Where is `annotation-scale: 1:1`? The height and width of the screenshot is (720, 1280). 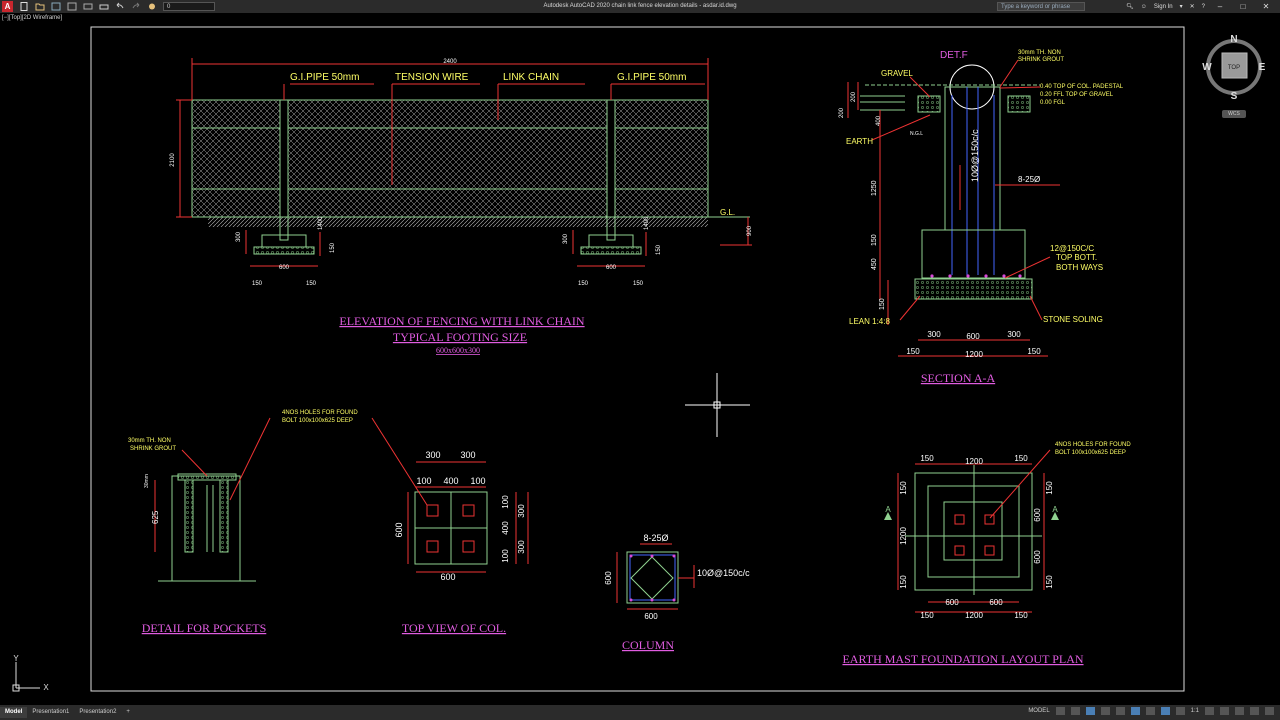 annotation-scale: 1:1 is located at coordinates (1195, 711).